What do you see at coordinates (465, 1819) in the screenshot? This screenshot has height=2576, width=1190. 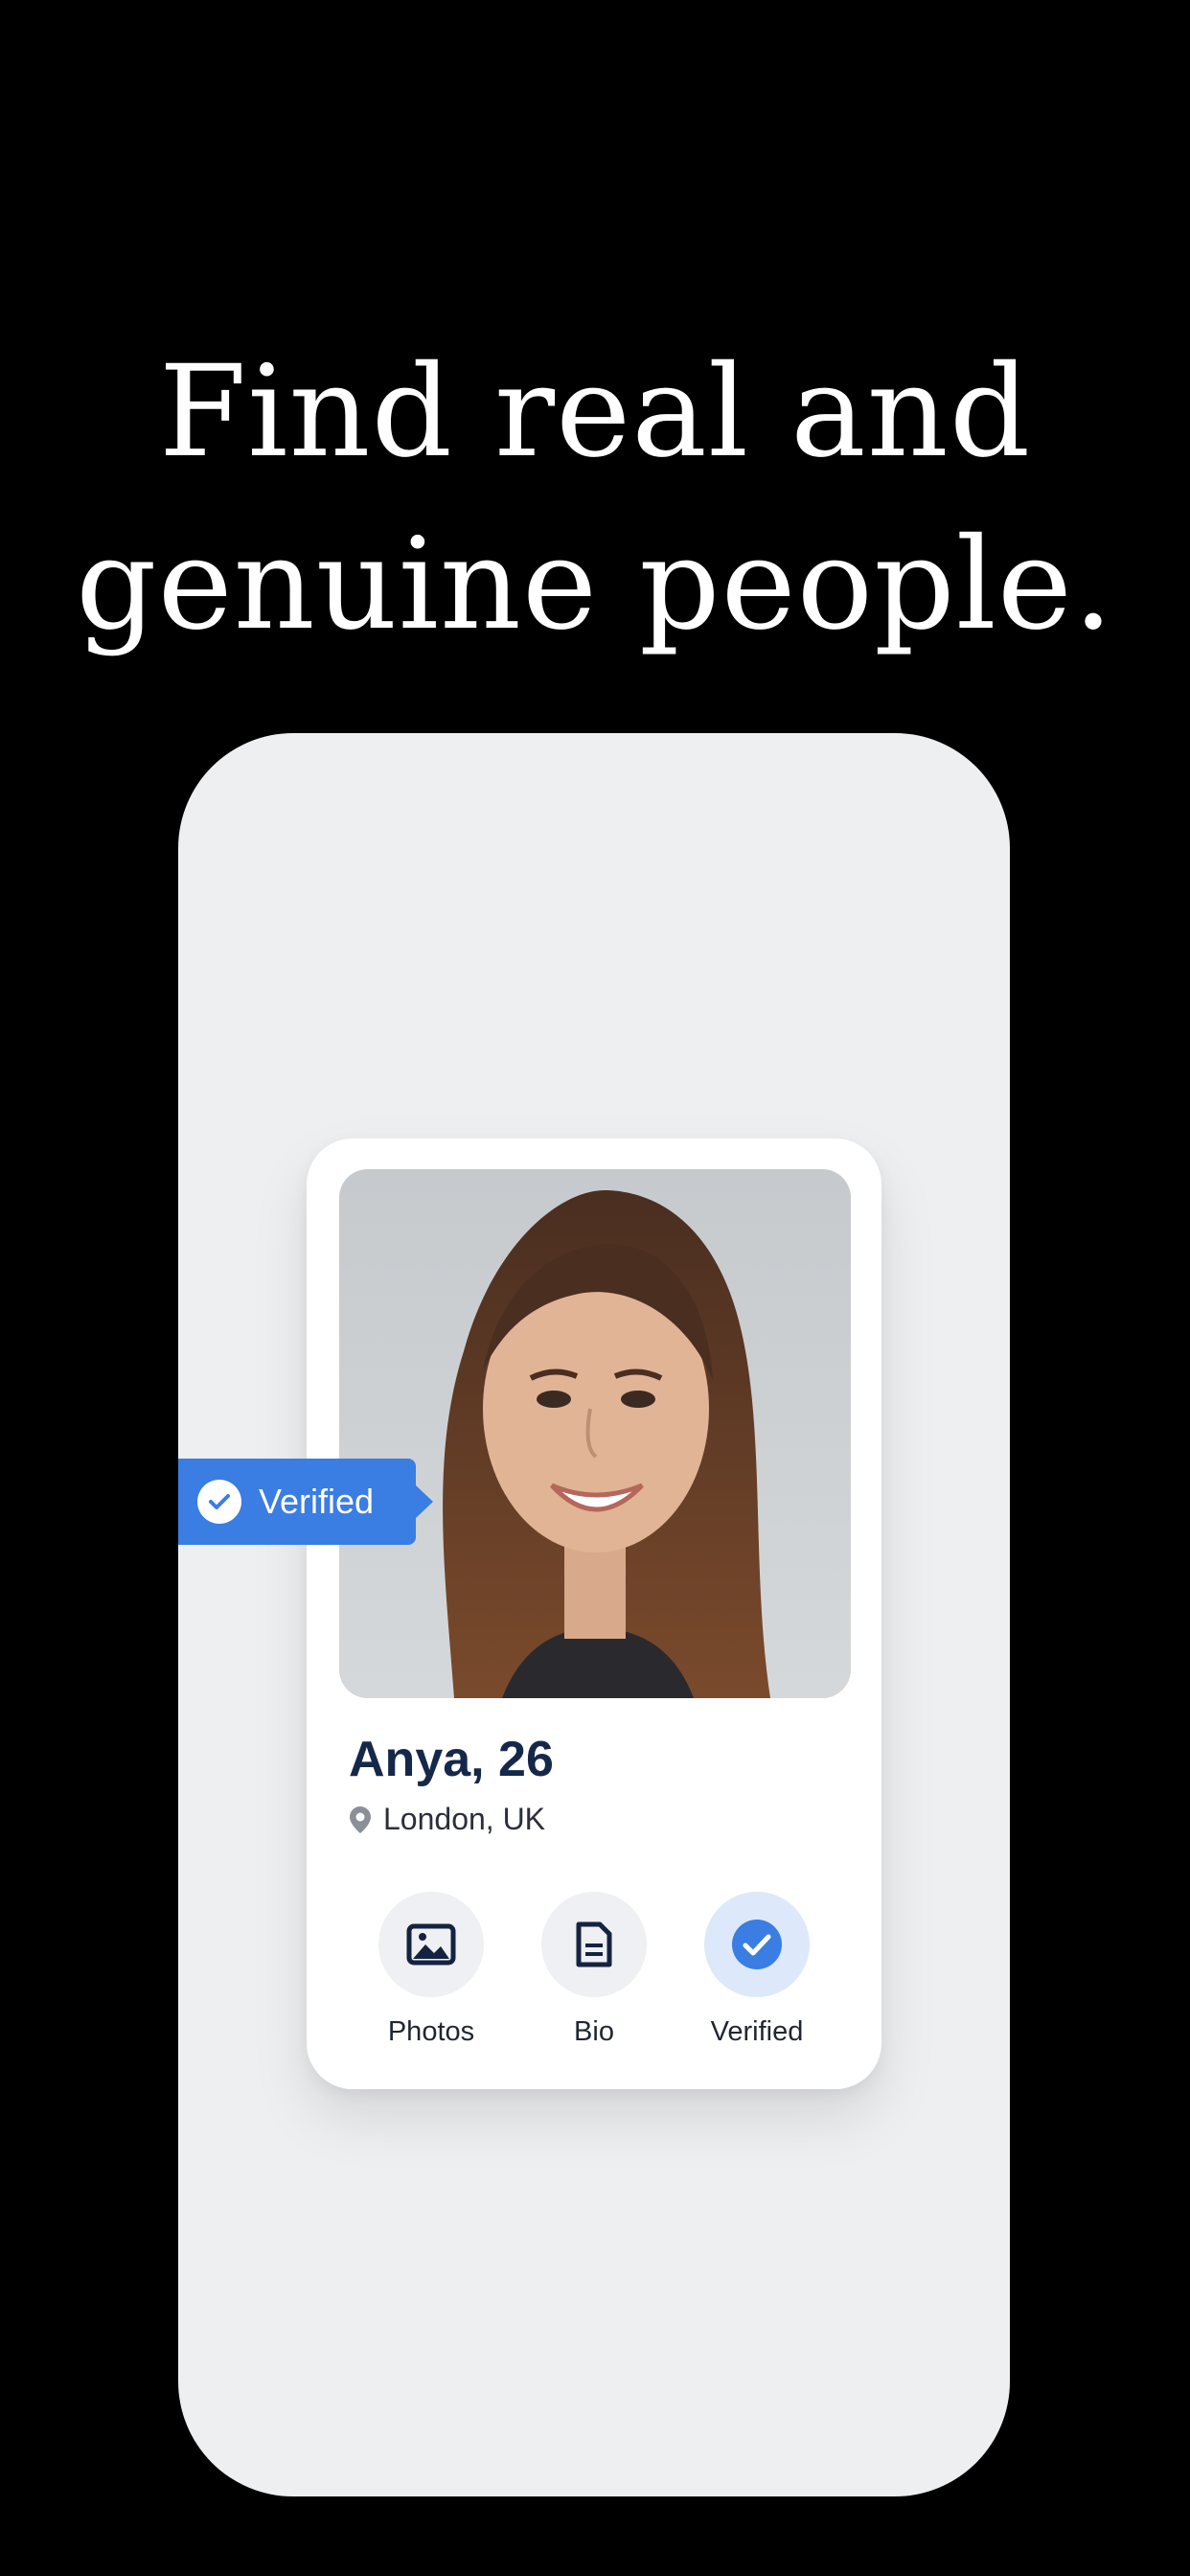 I see `location-label: London, UK` at bounding box center [465, 1819].